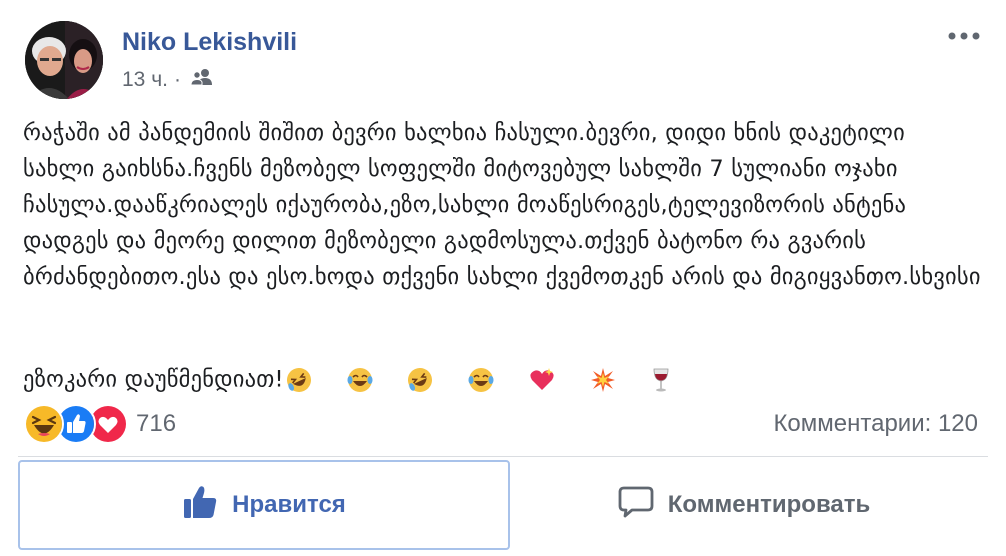 The image size is (1006, 556). Describe the element at coordinates (964, 36) in the screenshot. I see `more-options-icon` at that location.